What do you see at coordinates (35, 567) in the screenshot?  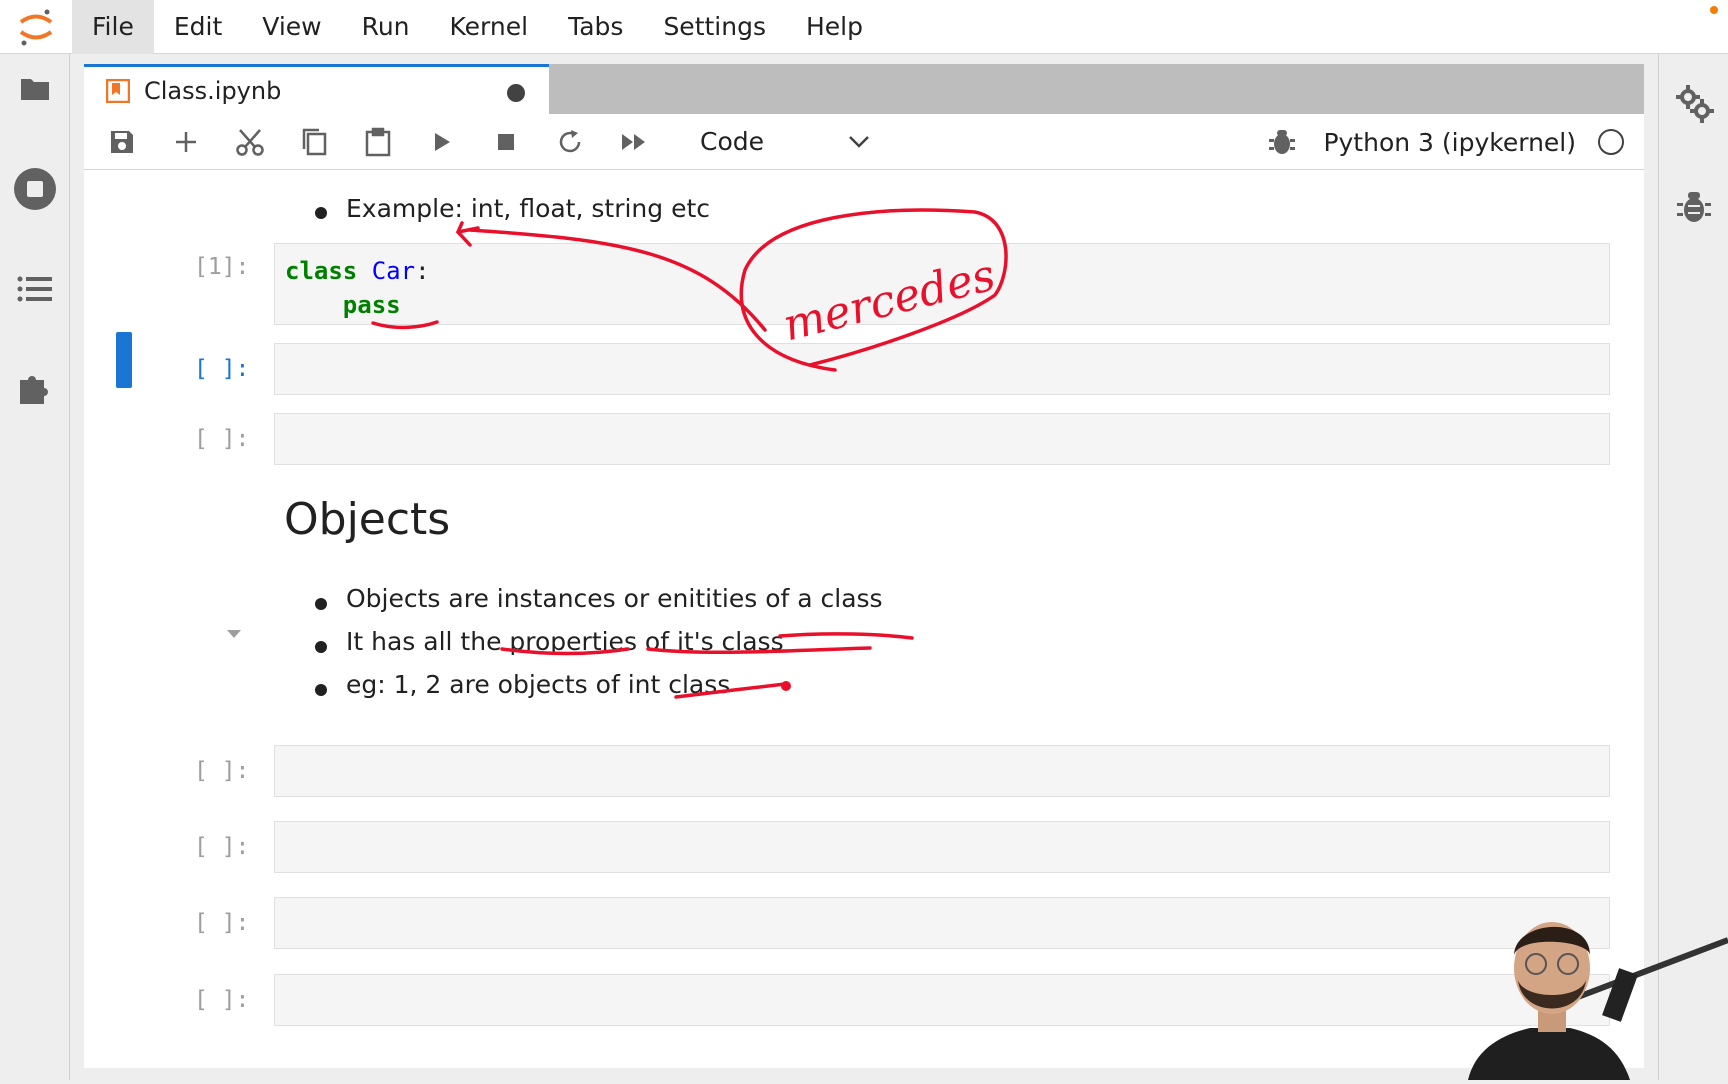 I see `left-sidebar` at bounding box center [35, 567].